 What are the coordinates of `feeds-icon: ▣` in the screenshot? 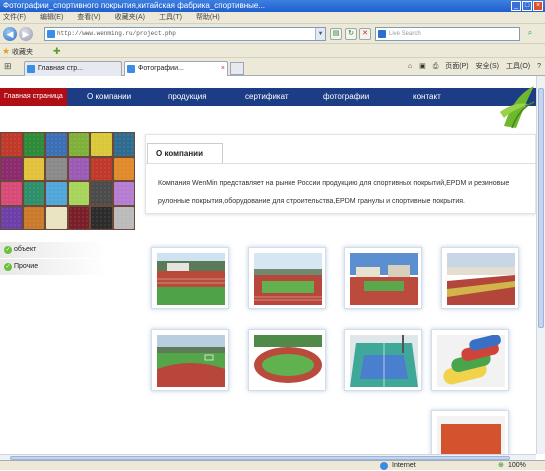 It's located at (422, 67).